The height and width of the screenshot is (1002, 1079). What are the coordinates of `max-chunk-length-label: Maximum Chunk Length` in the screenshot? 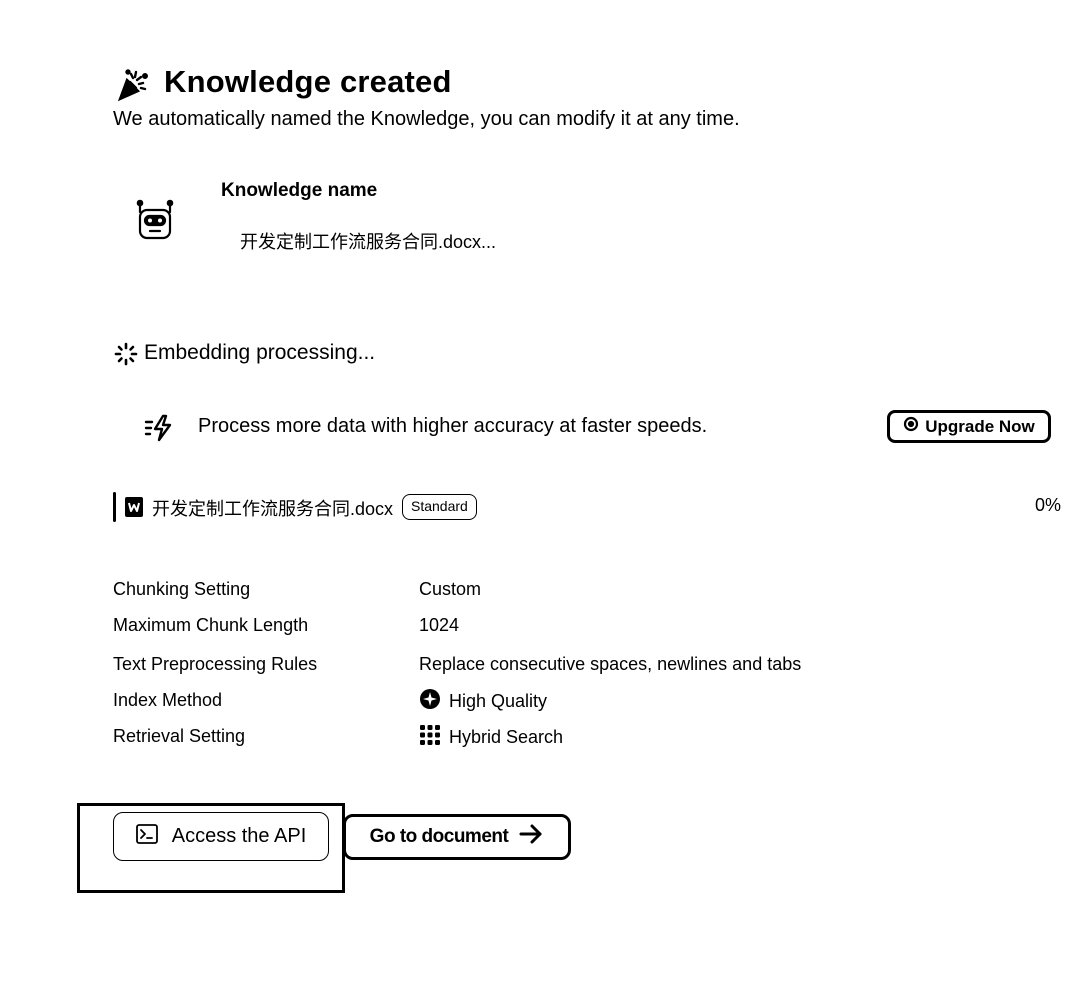 It's located at (211, 625).